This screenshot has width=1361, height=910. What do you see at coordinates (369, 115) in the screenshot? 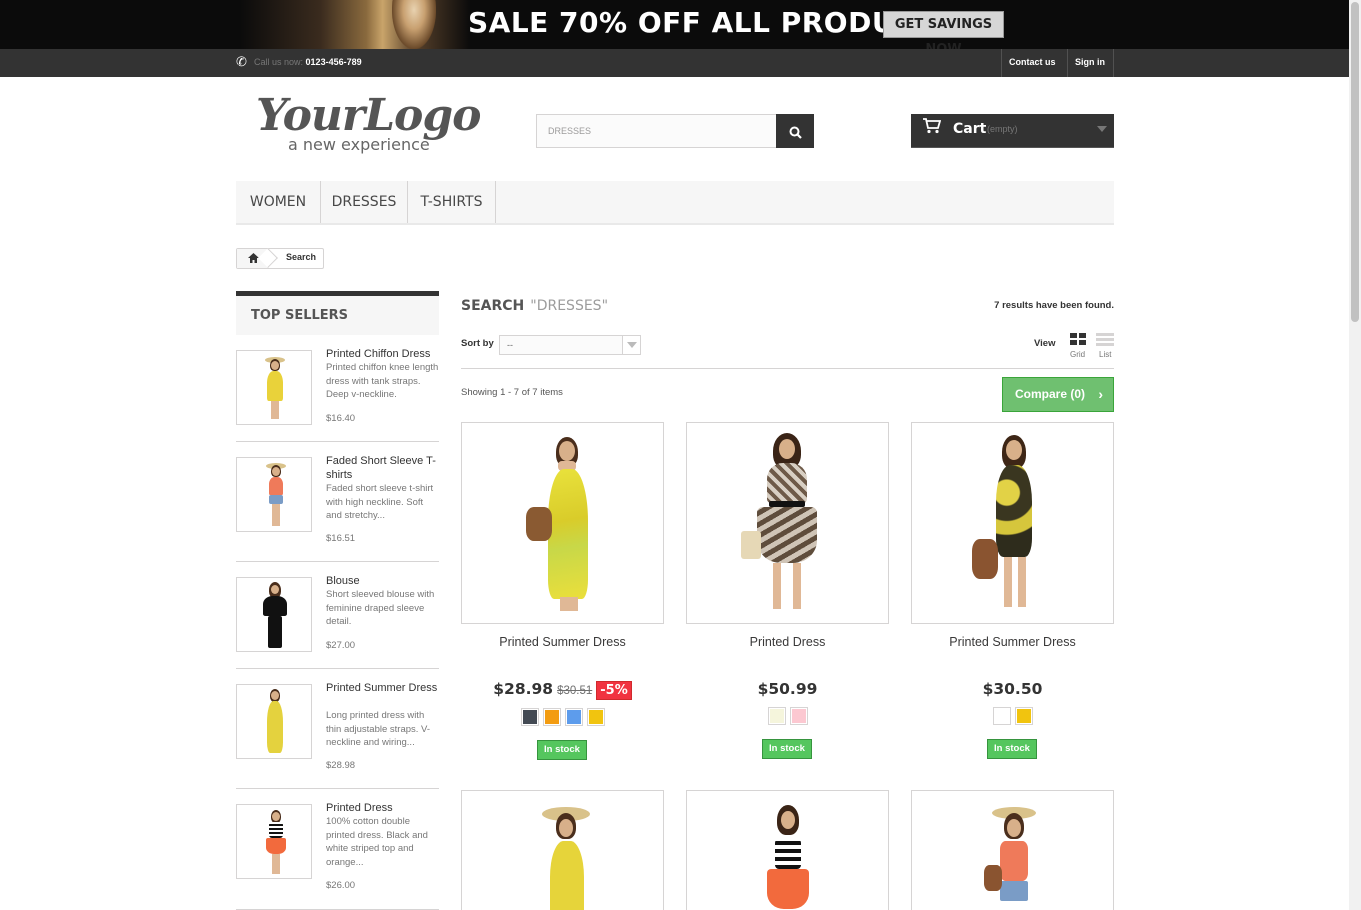
I see `logo-text: YourLogo` at bounding box center [369, 115].